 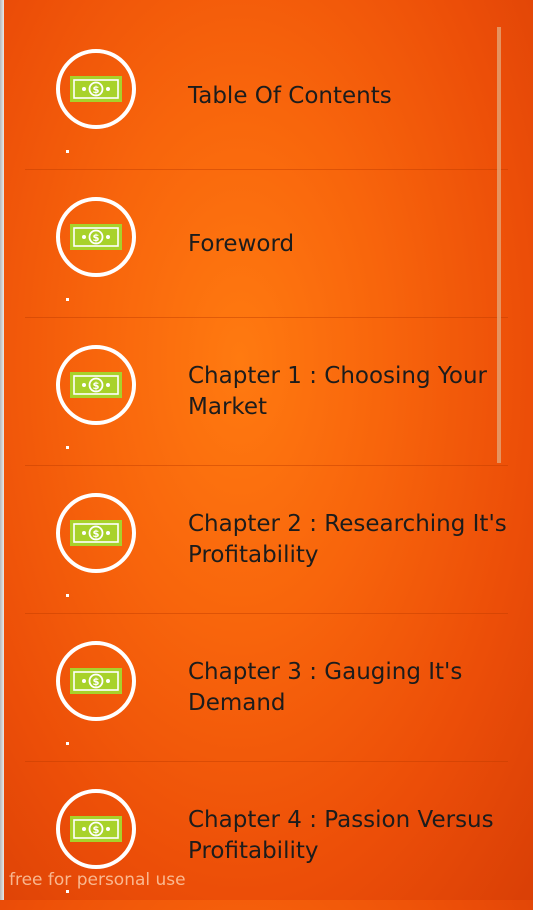 I want to click on watermark-text: free for personal use, so click(x=97, y=880).